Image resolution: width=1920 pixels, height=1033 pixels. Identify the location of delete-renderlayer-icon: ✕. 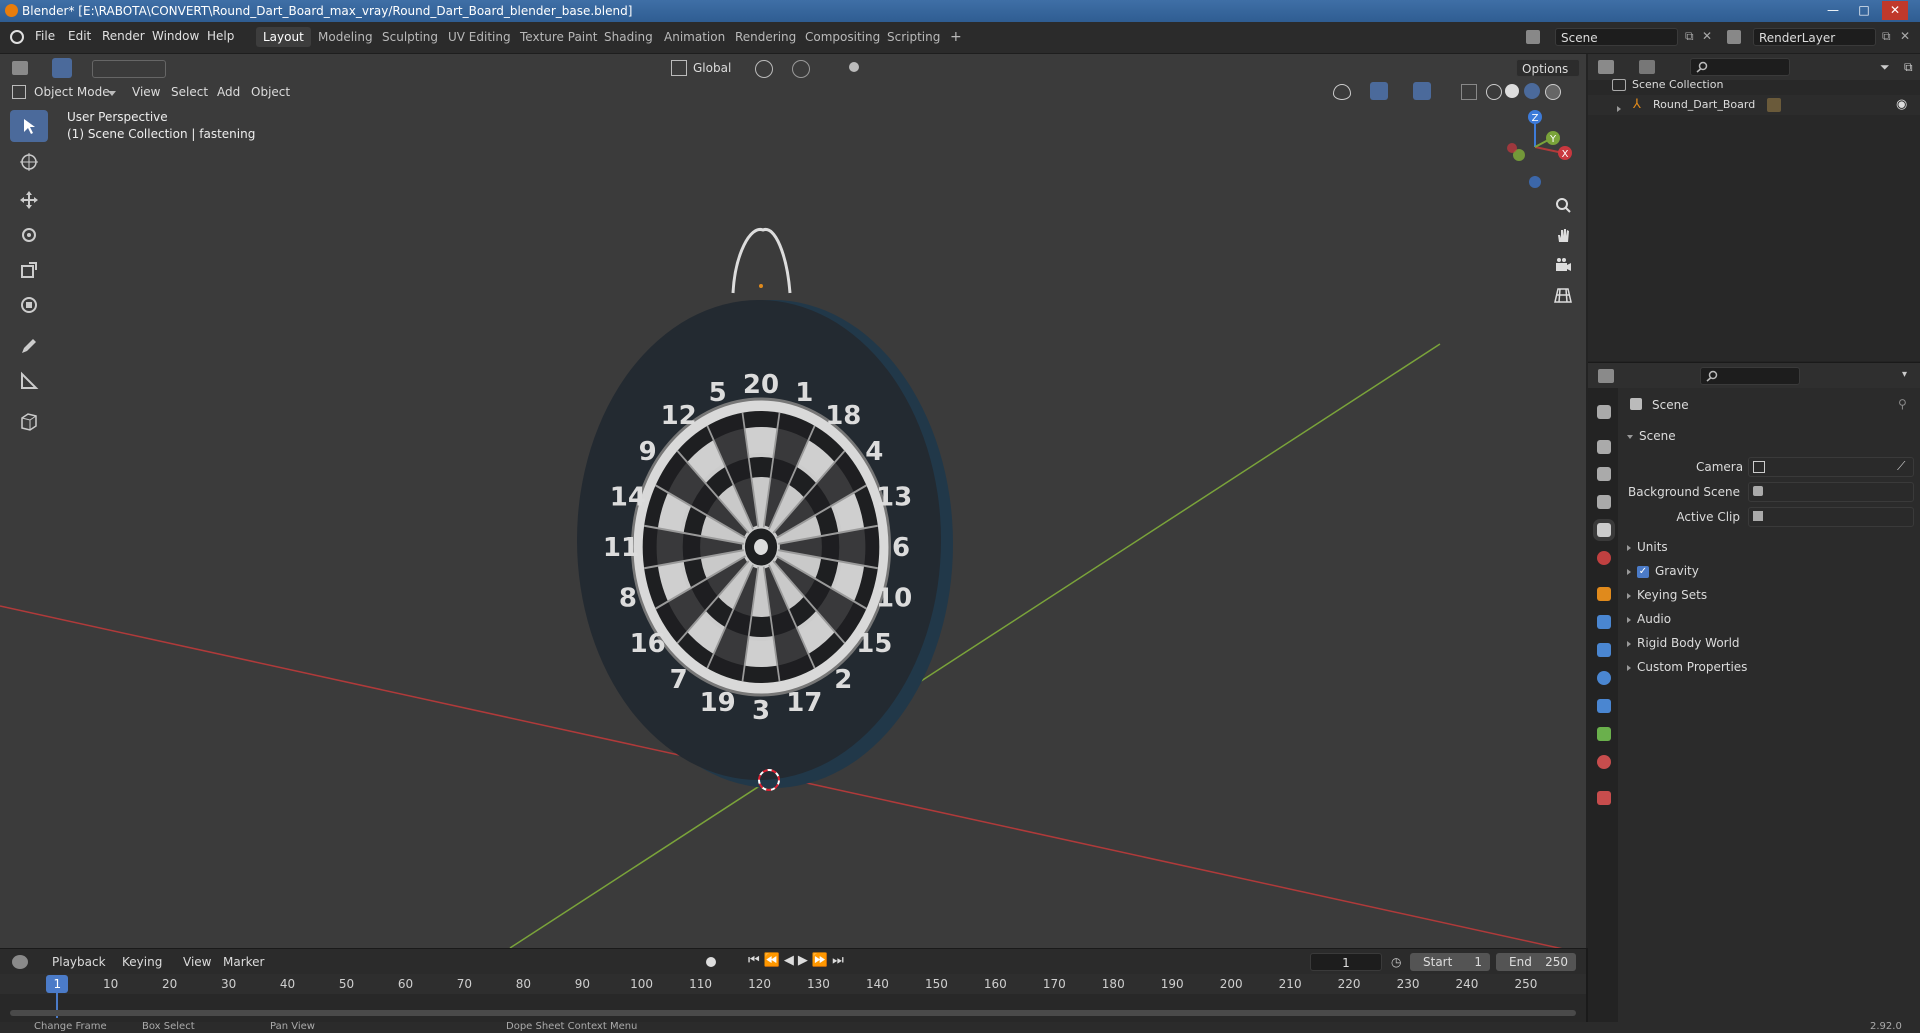
(1905, 36).